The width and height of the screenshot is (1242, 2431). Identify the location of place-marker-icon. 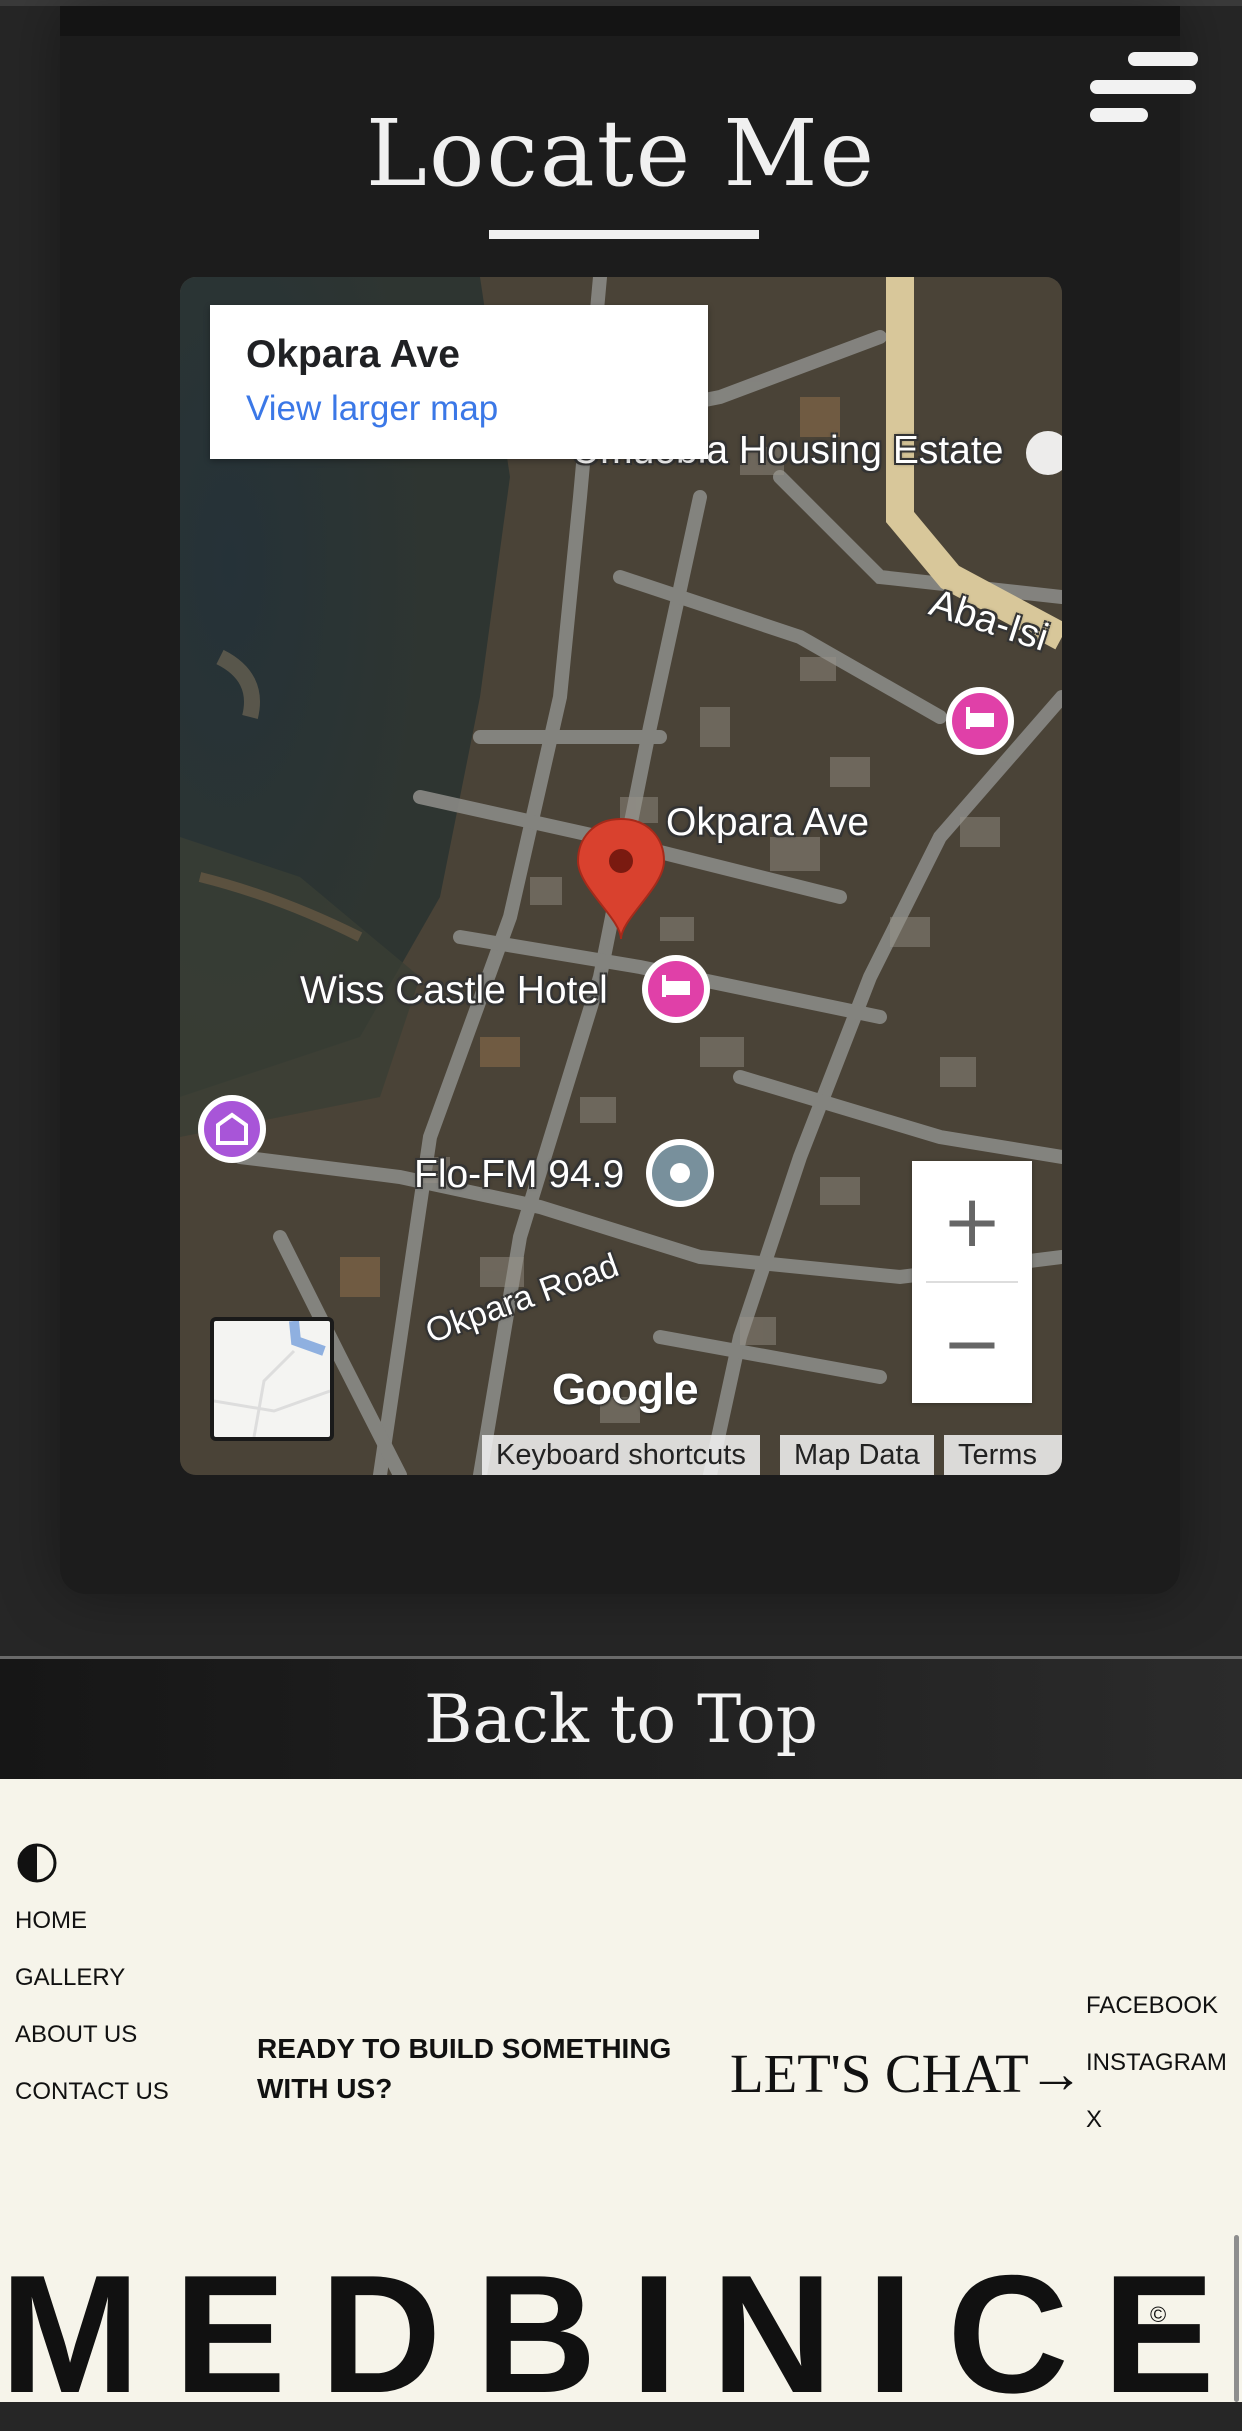
(680, 1173).